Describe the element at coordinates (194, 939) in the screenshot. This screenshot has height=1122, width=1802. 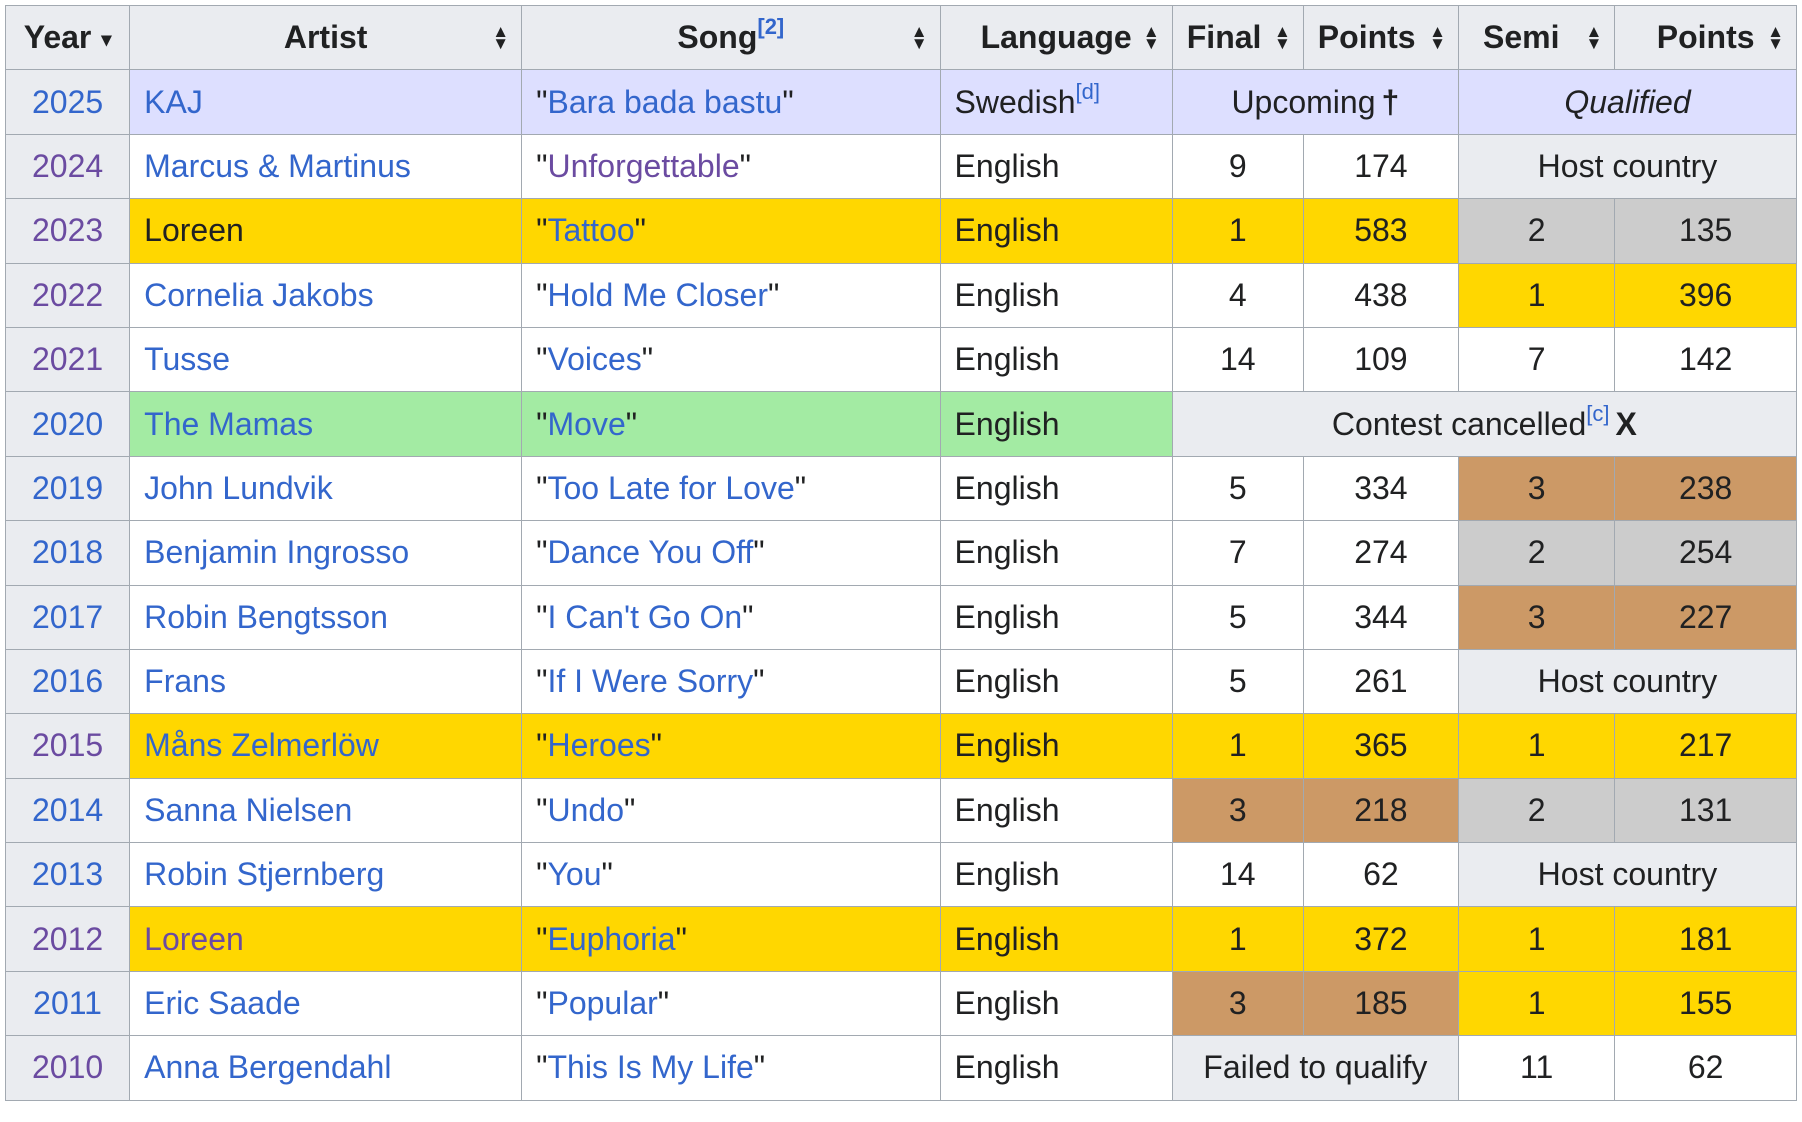
I see `artist-link: Loreen` at that location.